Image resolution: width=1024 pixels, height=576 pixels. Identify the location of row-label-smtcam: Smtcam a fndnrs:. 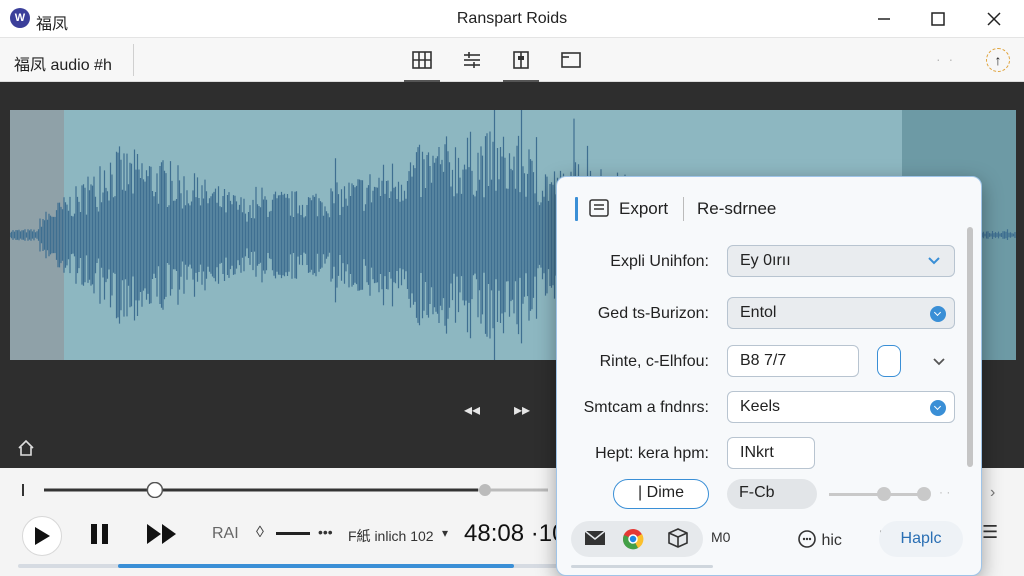
(646, 407).